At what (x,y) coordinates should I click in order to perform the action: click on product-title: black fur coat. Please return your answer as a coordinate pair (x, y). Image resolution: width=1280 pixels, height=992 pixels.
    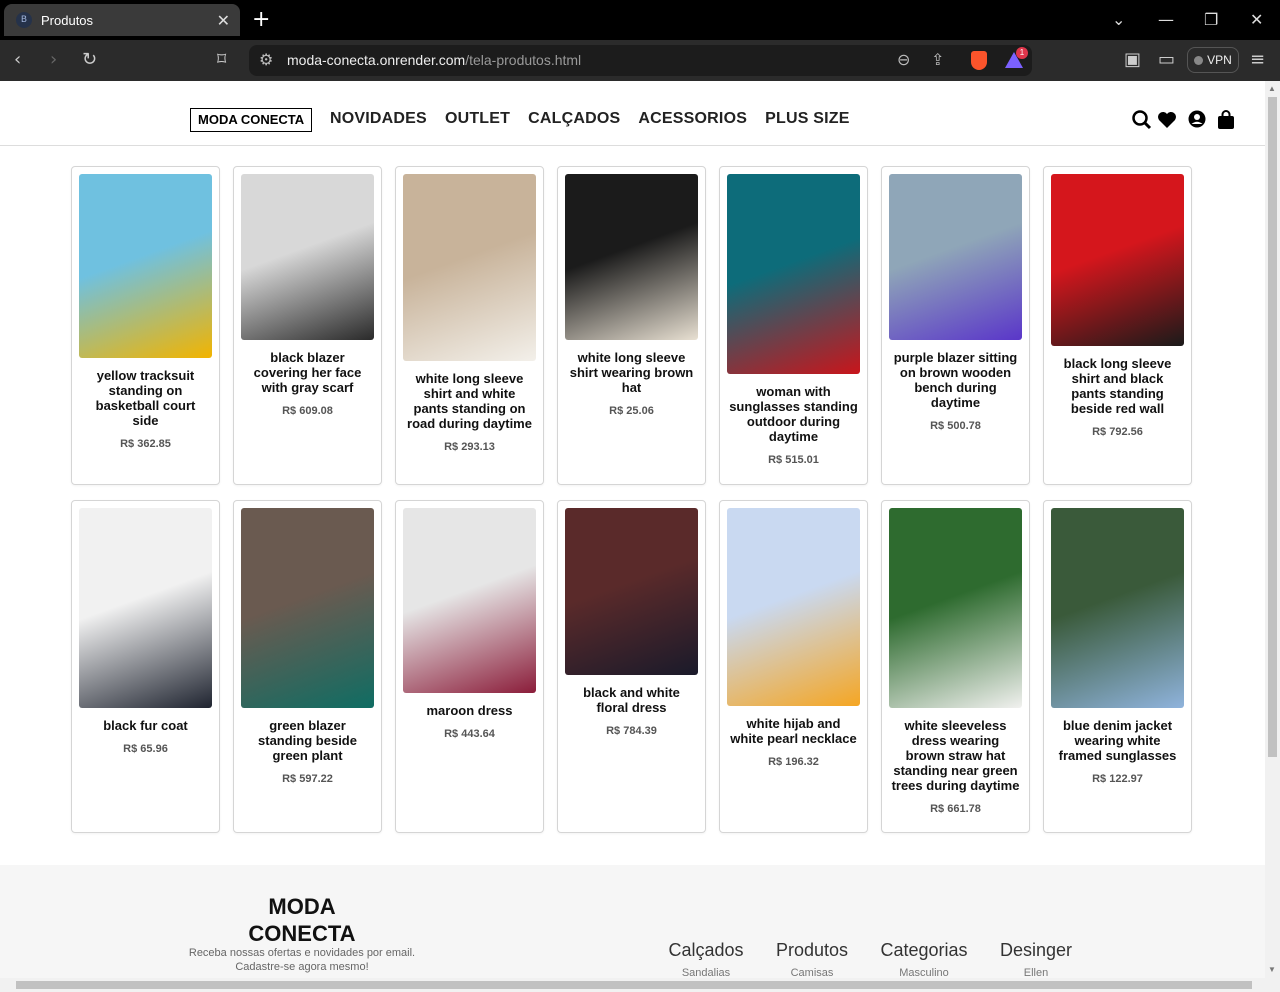
    Looking at the image, I should click on (145, 725).